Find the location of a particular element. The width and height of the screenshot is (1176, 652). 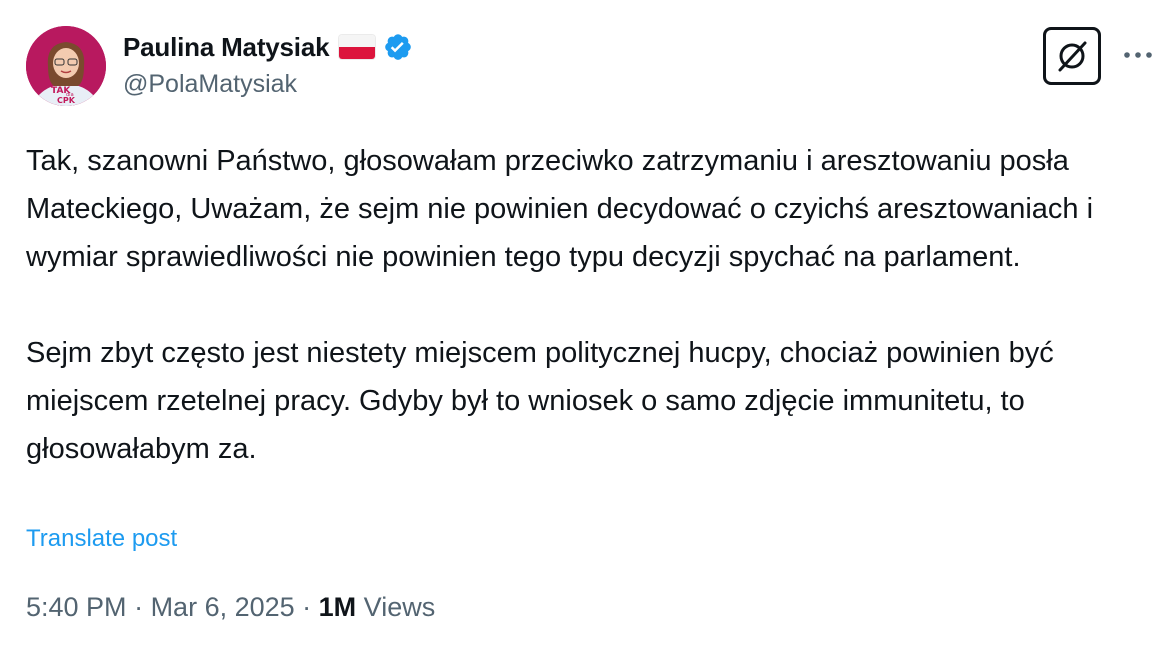

more-options-button is located at coordinates (1138, 55).